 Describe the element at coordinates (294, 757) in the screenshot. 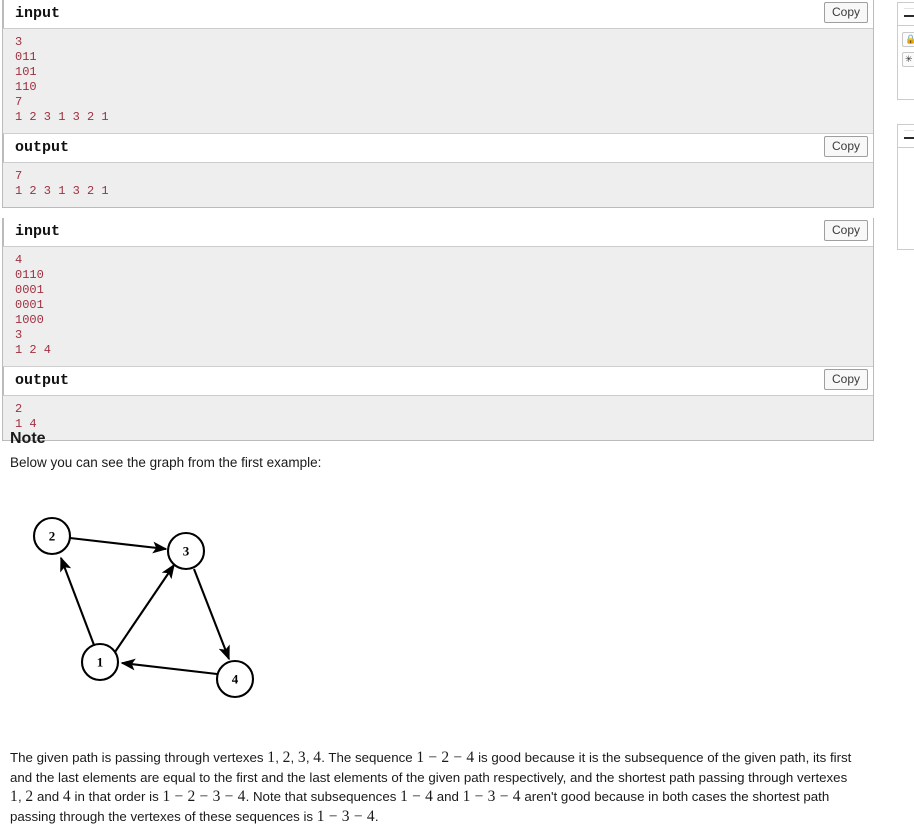

I see `sep-2: ,` at that location.